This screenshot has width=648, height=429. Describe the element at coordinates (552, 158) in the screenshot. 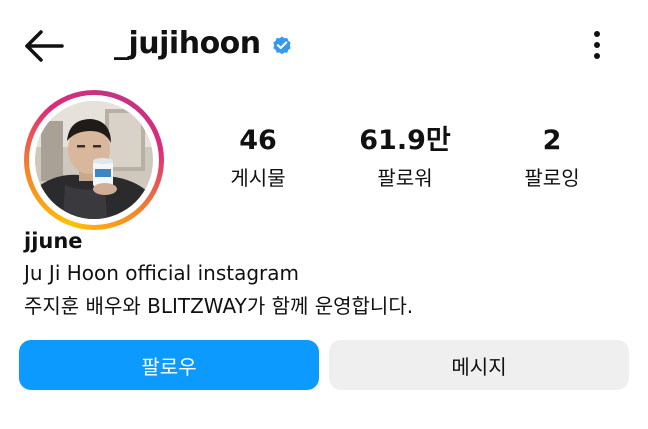

I see `stat-following: 2 팔로잉` at that location.